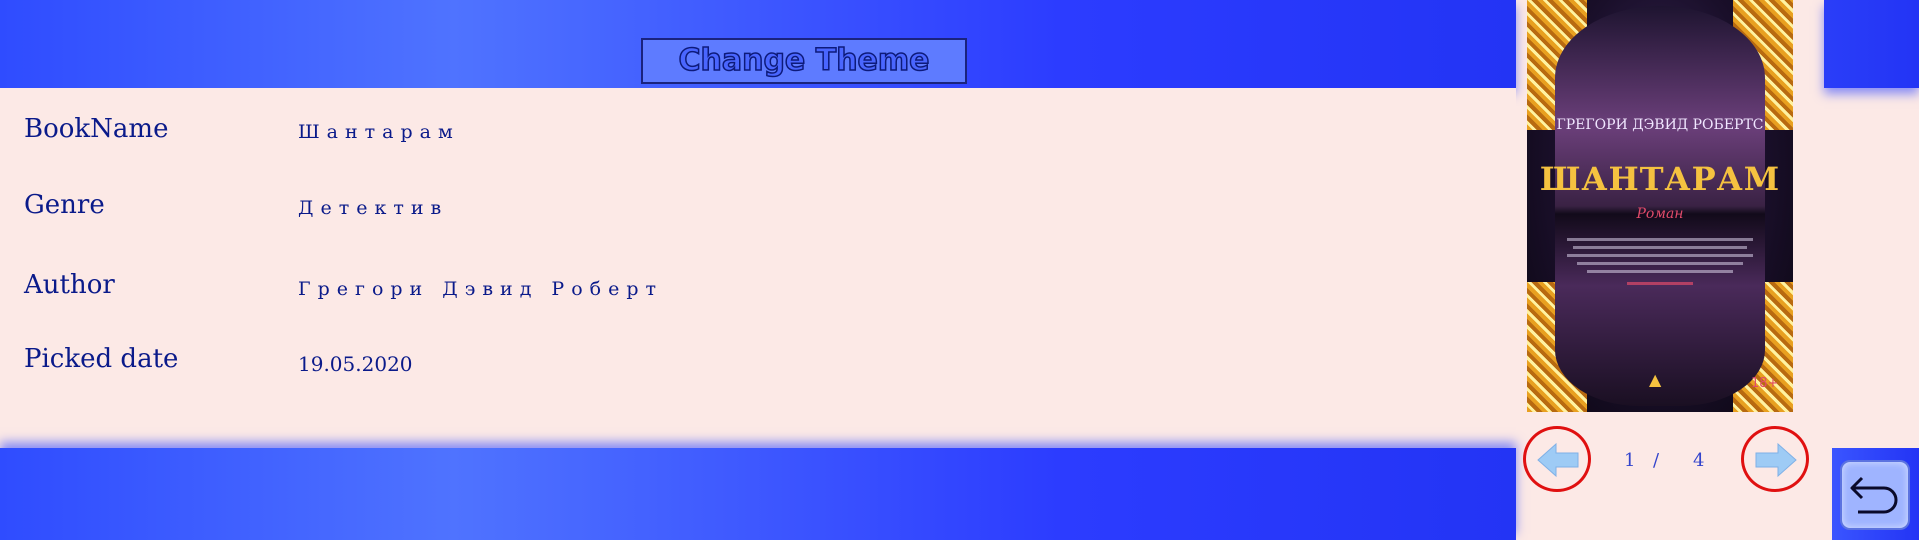 Image resolution: width=1919 pixels, height=540 pixels. Describe the element at coordinates (1765, 383) in the screenshot. I see `age-rating: 18+` at that location.